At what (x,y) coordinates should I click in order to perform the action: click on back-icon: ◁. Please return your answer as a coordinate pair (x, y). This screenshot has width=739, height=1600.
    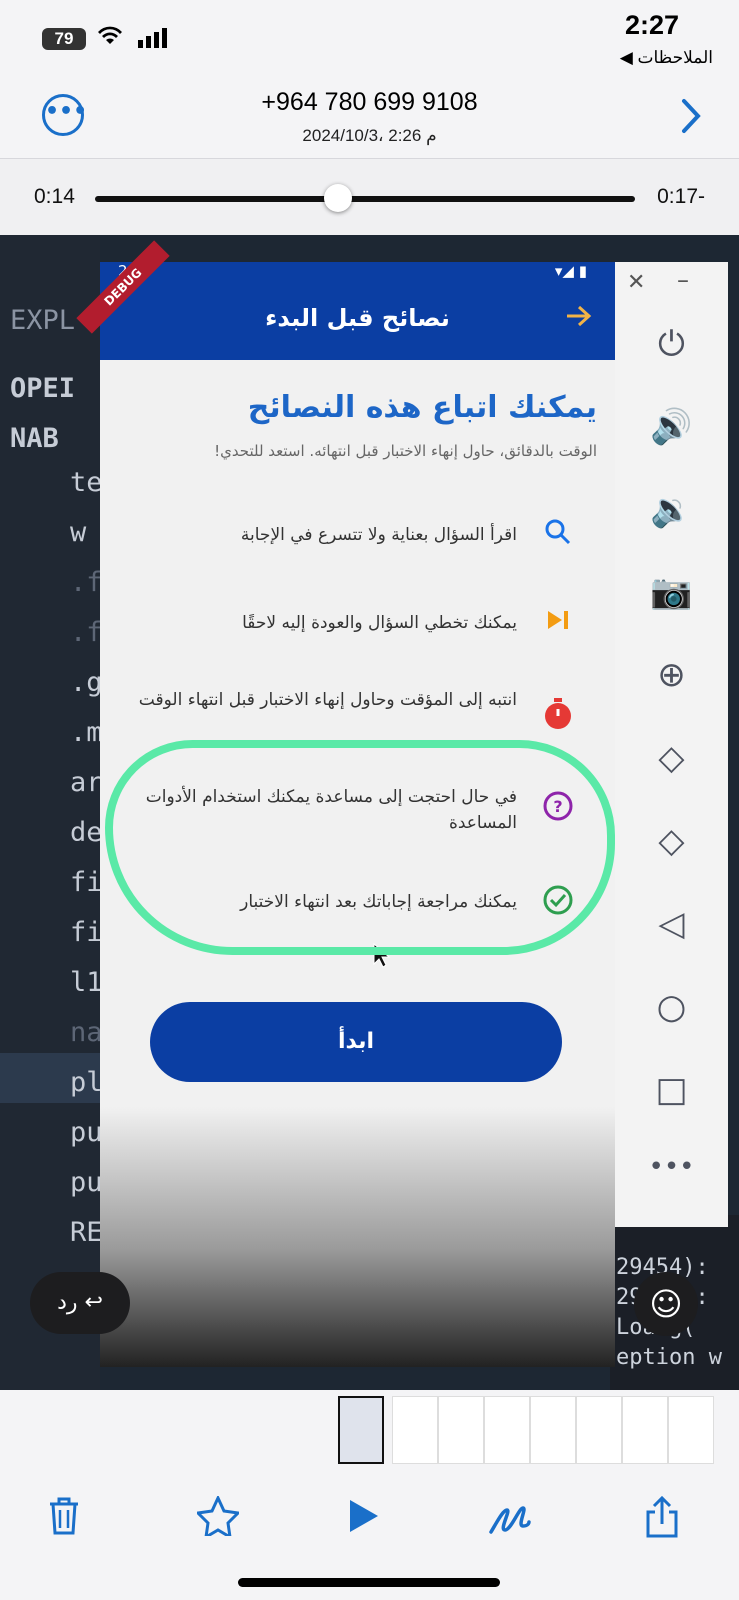
    Looking at the image, I should click on (671, 924).